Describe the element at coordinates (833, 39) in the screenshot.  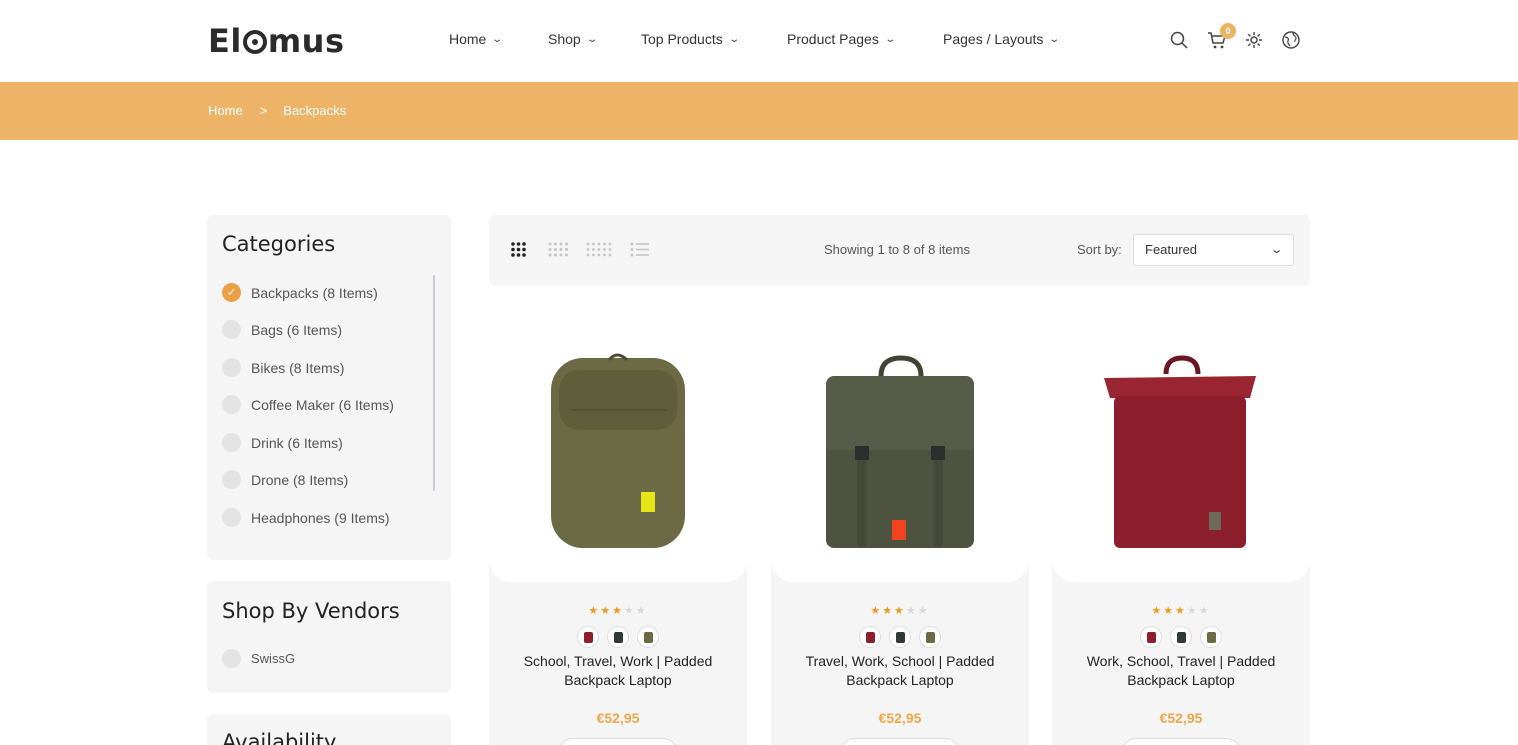
I see `nav-label: Product Pages` at that location.